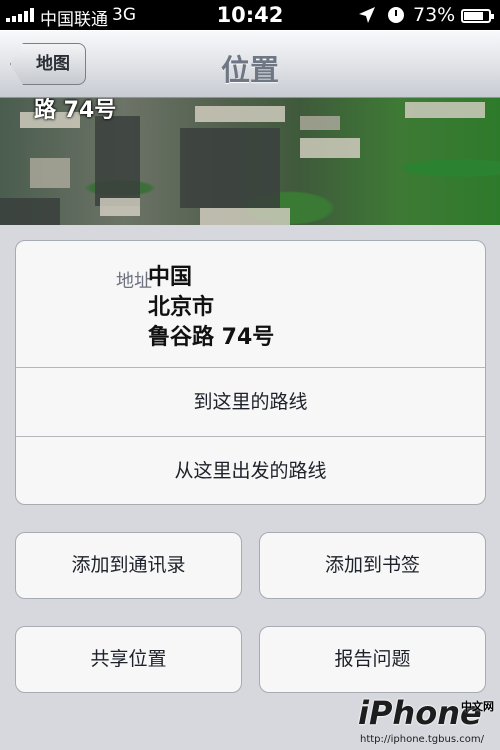 This screenshot has height=750, width=500. I want to click on address-street: 鲁谷路 74号, so click(211, 337).